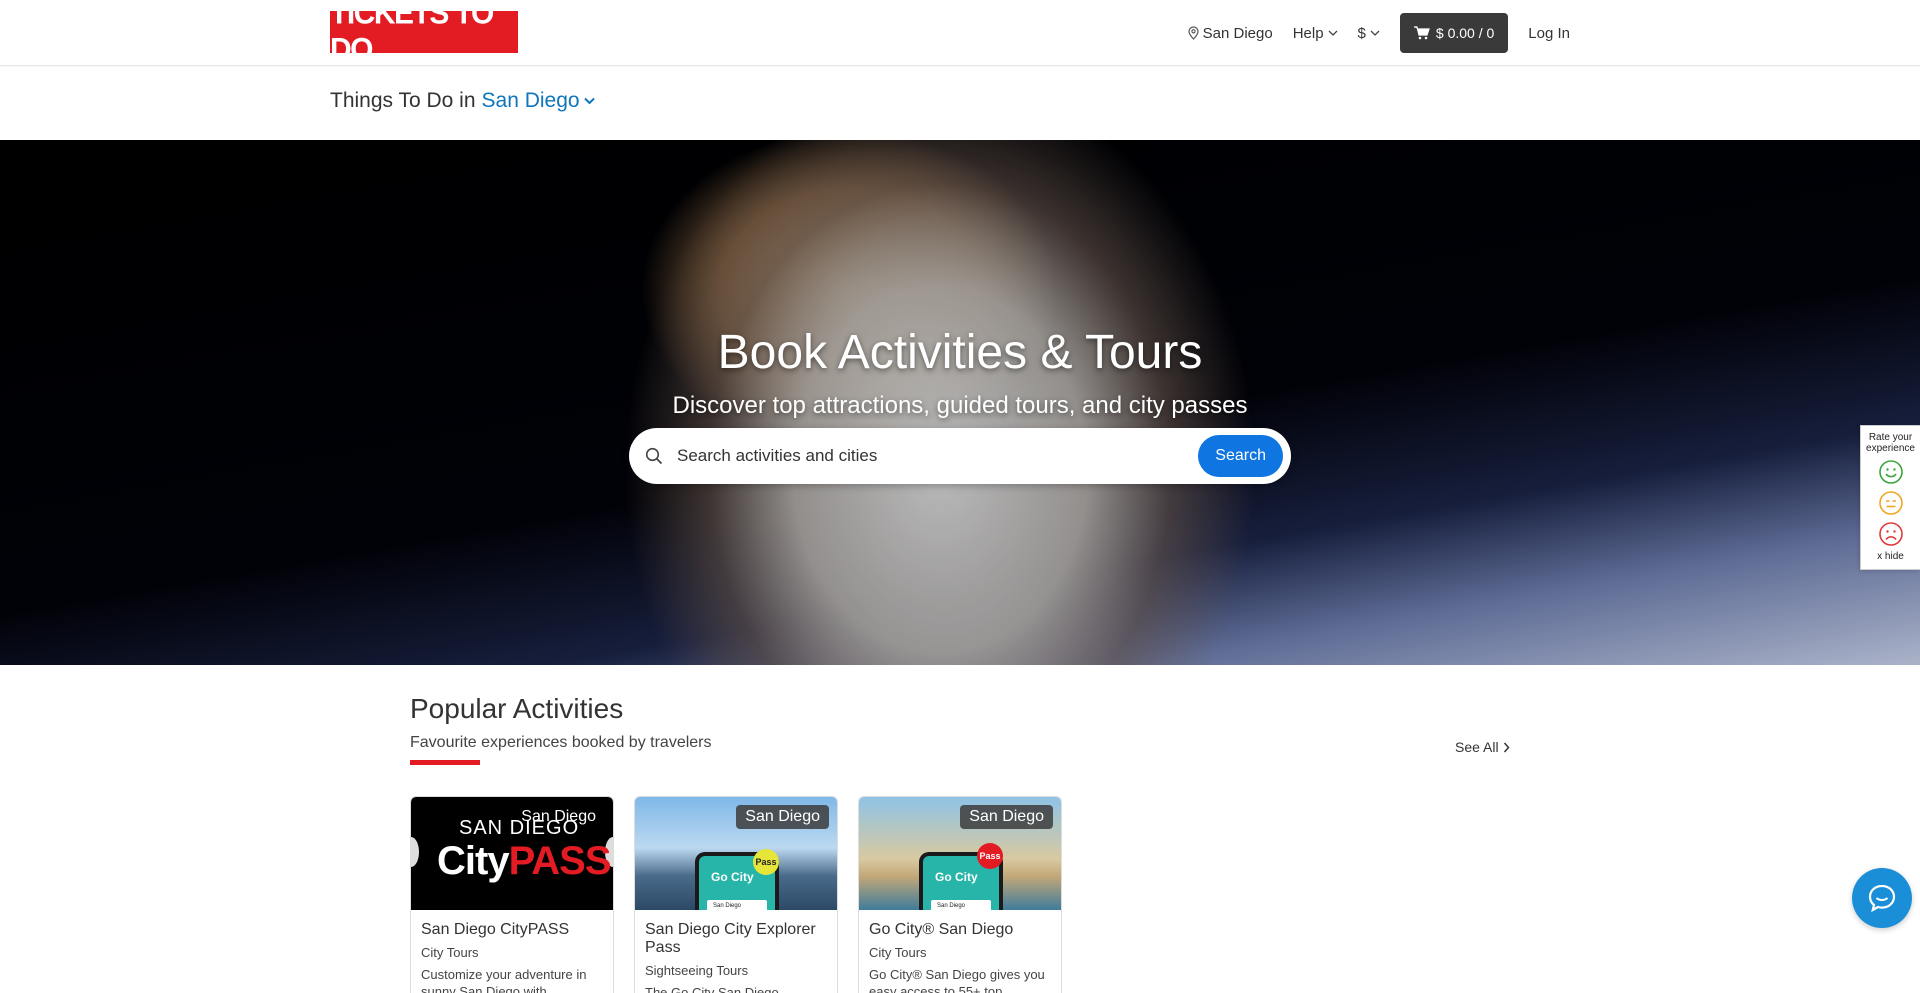  What do you see at coordinates (960, 103) in the screenshot?
I see `city-header: Things To Do in San Diego` at bounding box center [960, 103].